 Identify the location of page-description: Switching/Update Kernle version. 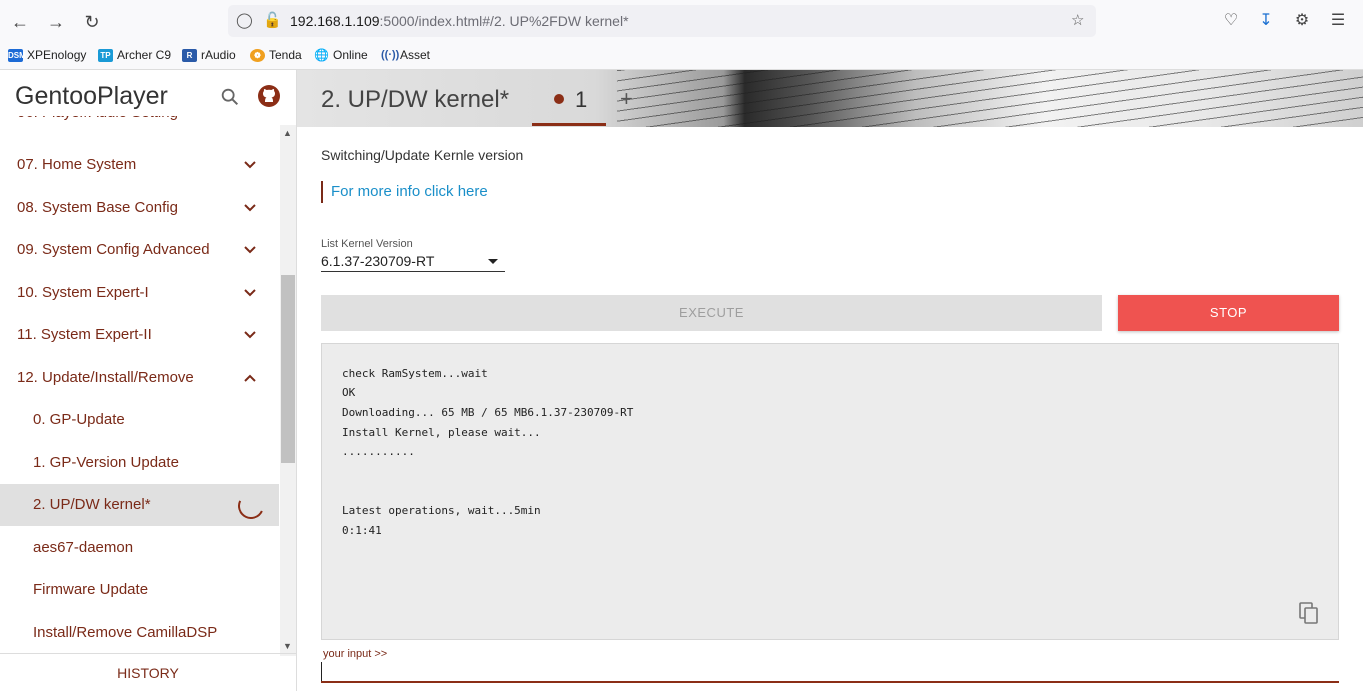
(422, 155).